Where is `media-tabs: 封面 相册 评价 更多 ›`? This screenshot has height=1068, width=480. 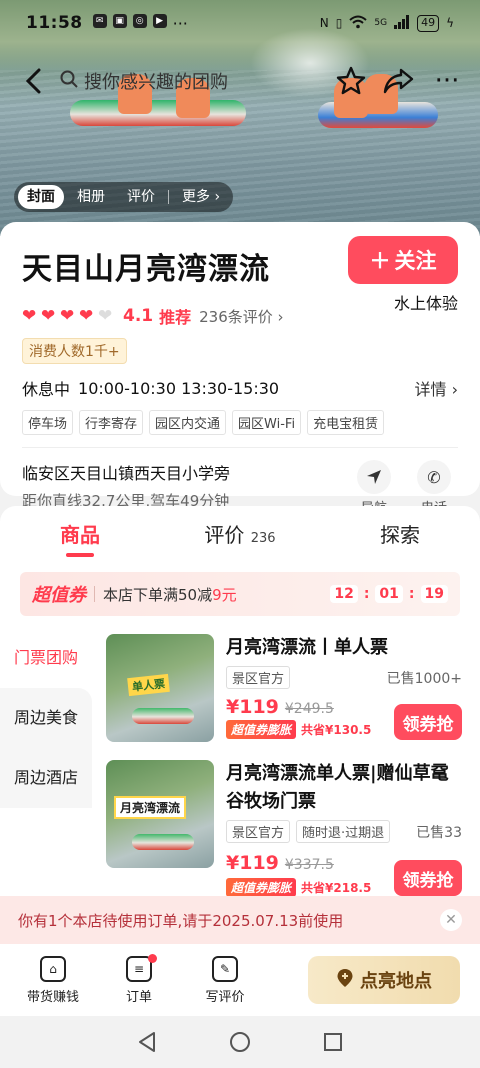
media-tabs: 封面 相册 评价 更多 › is located at coordinates (124, 197).